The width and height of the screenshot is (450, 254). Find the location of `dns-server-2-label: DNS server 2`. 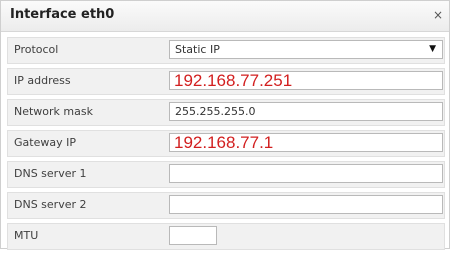

dns-server-2-label: DNS server 2 is located at coordinates (50, 204).